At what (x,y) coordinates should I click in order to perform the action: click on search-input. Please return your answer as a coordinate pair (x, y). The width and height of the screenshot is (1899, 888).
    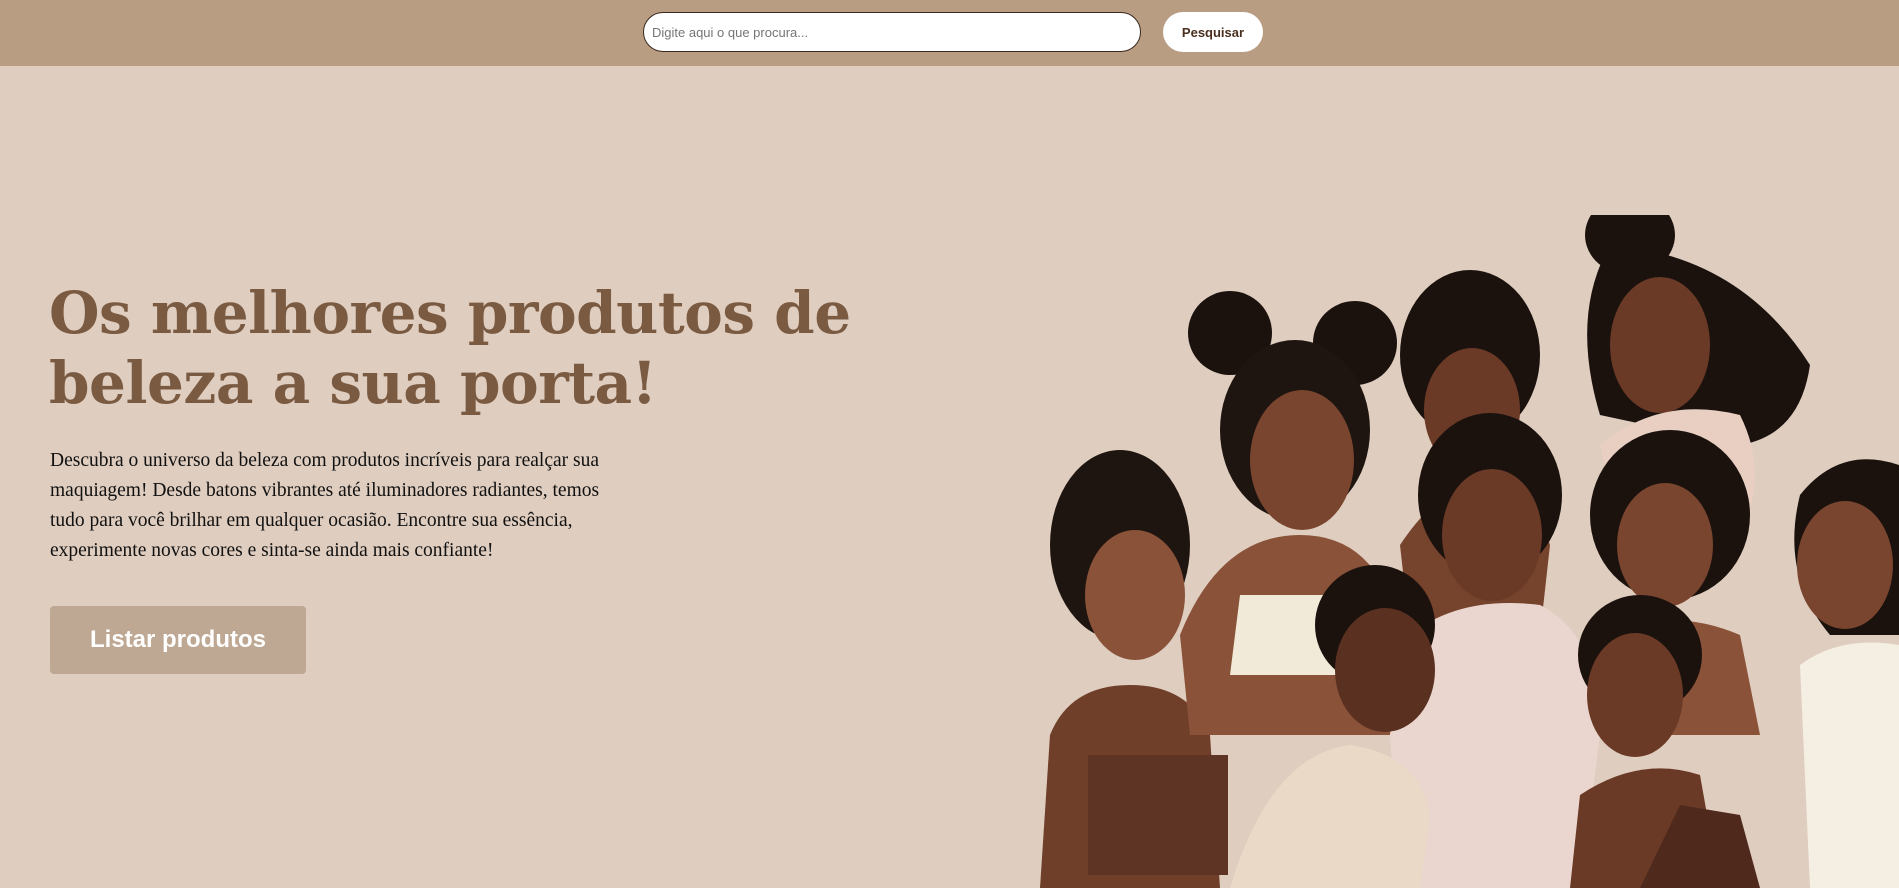
    Looking at the image, I should click on (892, 32).